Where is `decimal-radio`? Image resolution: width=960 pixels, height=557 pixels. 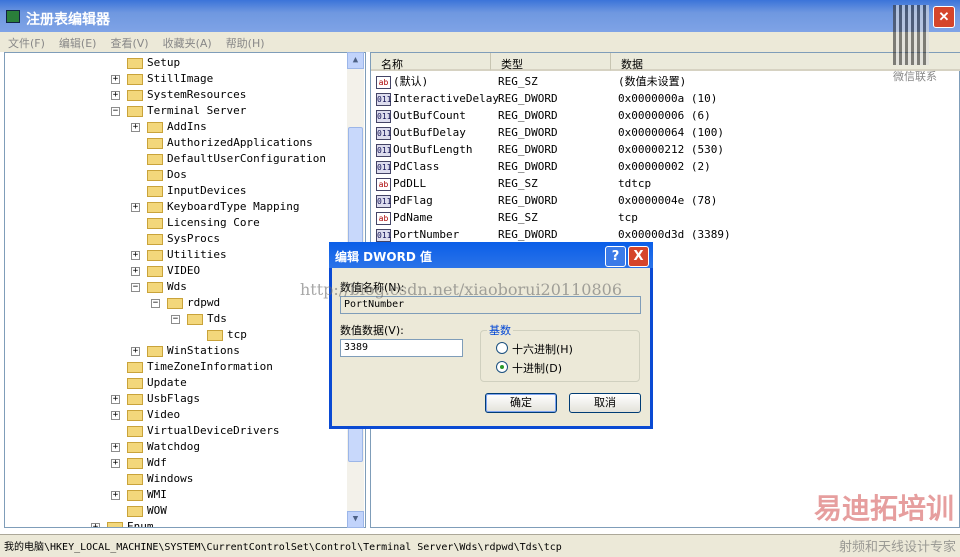 decimal-radio is located at coordinates (502, 367).